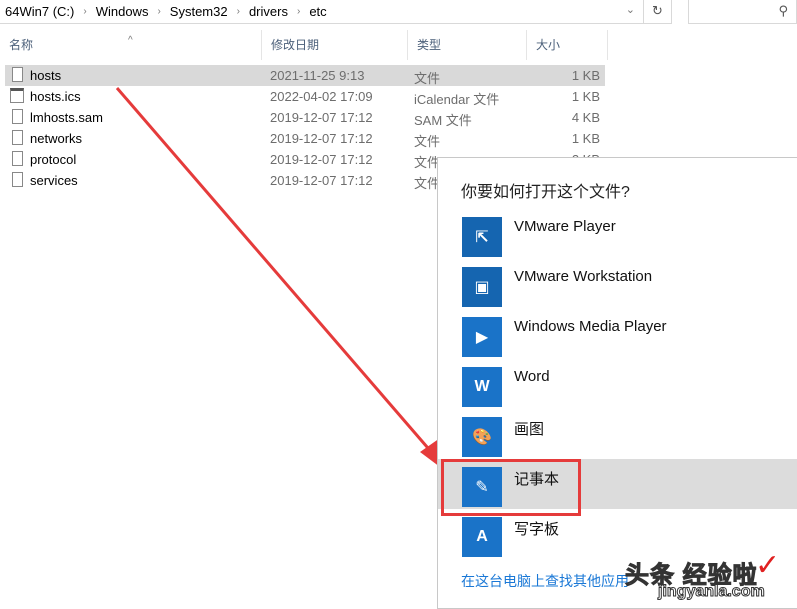 Image resolution: width=797 pixels, height=609 pixels. I want to click on app-option: ⇱ VMware Player, so click(617, 234).